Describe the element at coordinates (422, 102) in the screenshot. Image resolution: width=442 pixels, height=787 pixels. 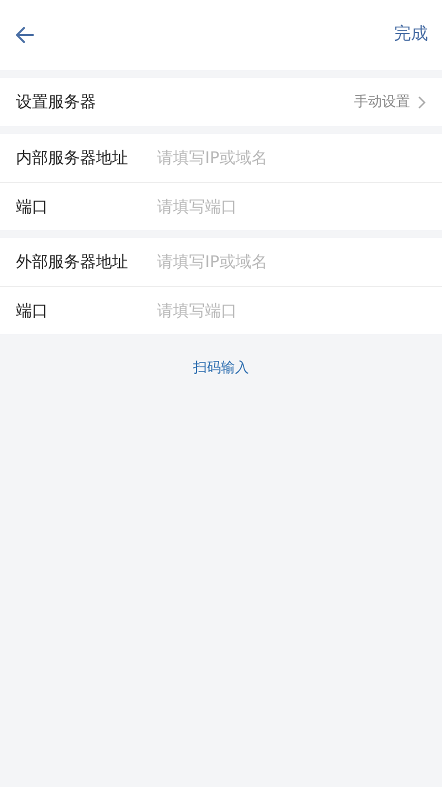
I see `chevron-right-icon` at that location.